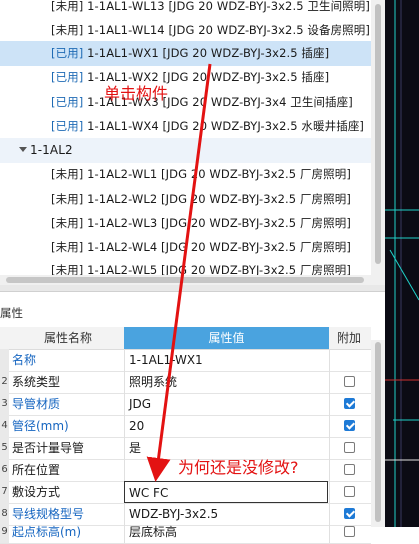 Image resolution: width=419 pixels, height=544 pixels. I want to click on extra-checkbox, so click(349, 531).